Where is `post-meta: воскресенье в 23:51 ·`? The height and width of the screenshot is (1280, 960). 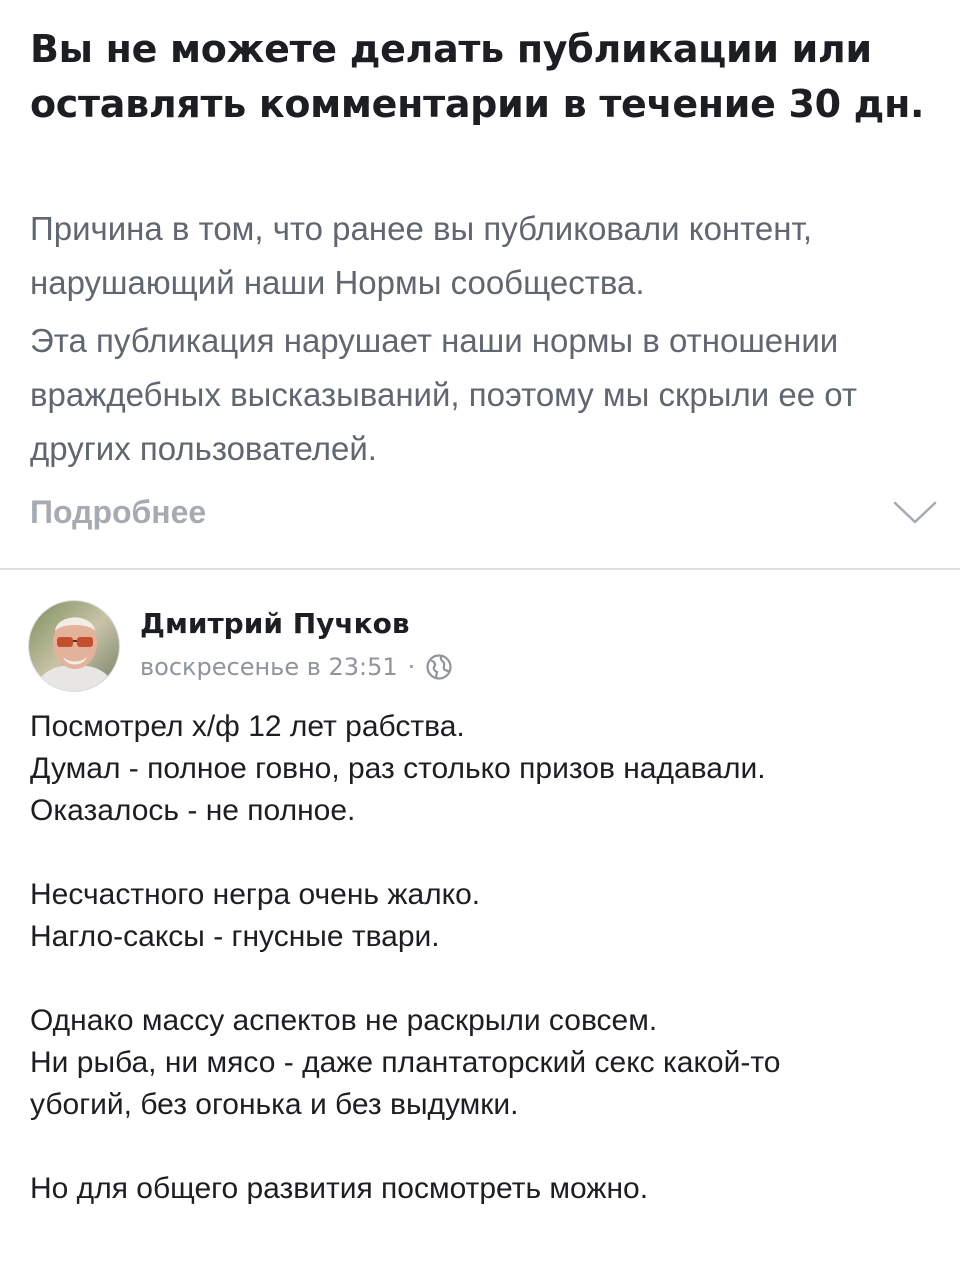
post-meta: воскресенье в 23:51 · is located at coordinates (296, 667).